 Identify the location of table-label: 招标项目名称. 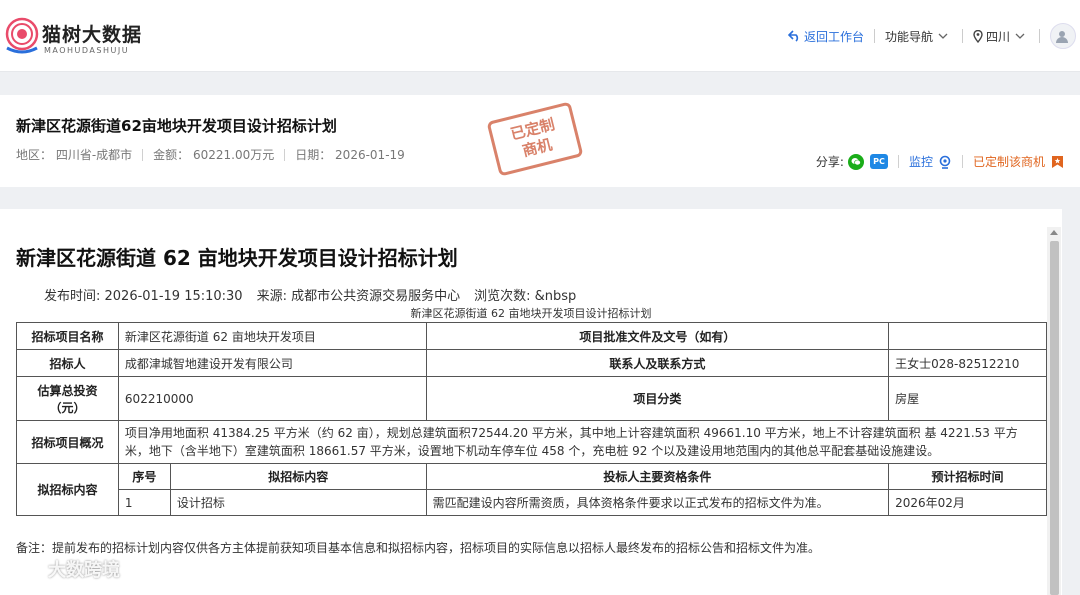
(67, 336).